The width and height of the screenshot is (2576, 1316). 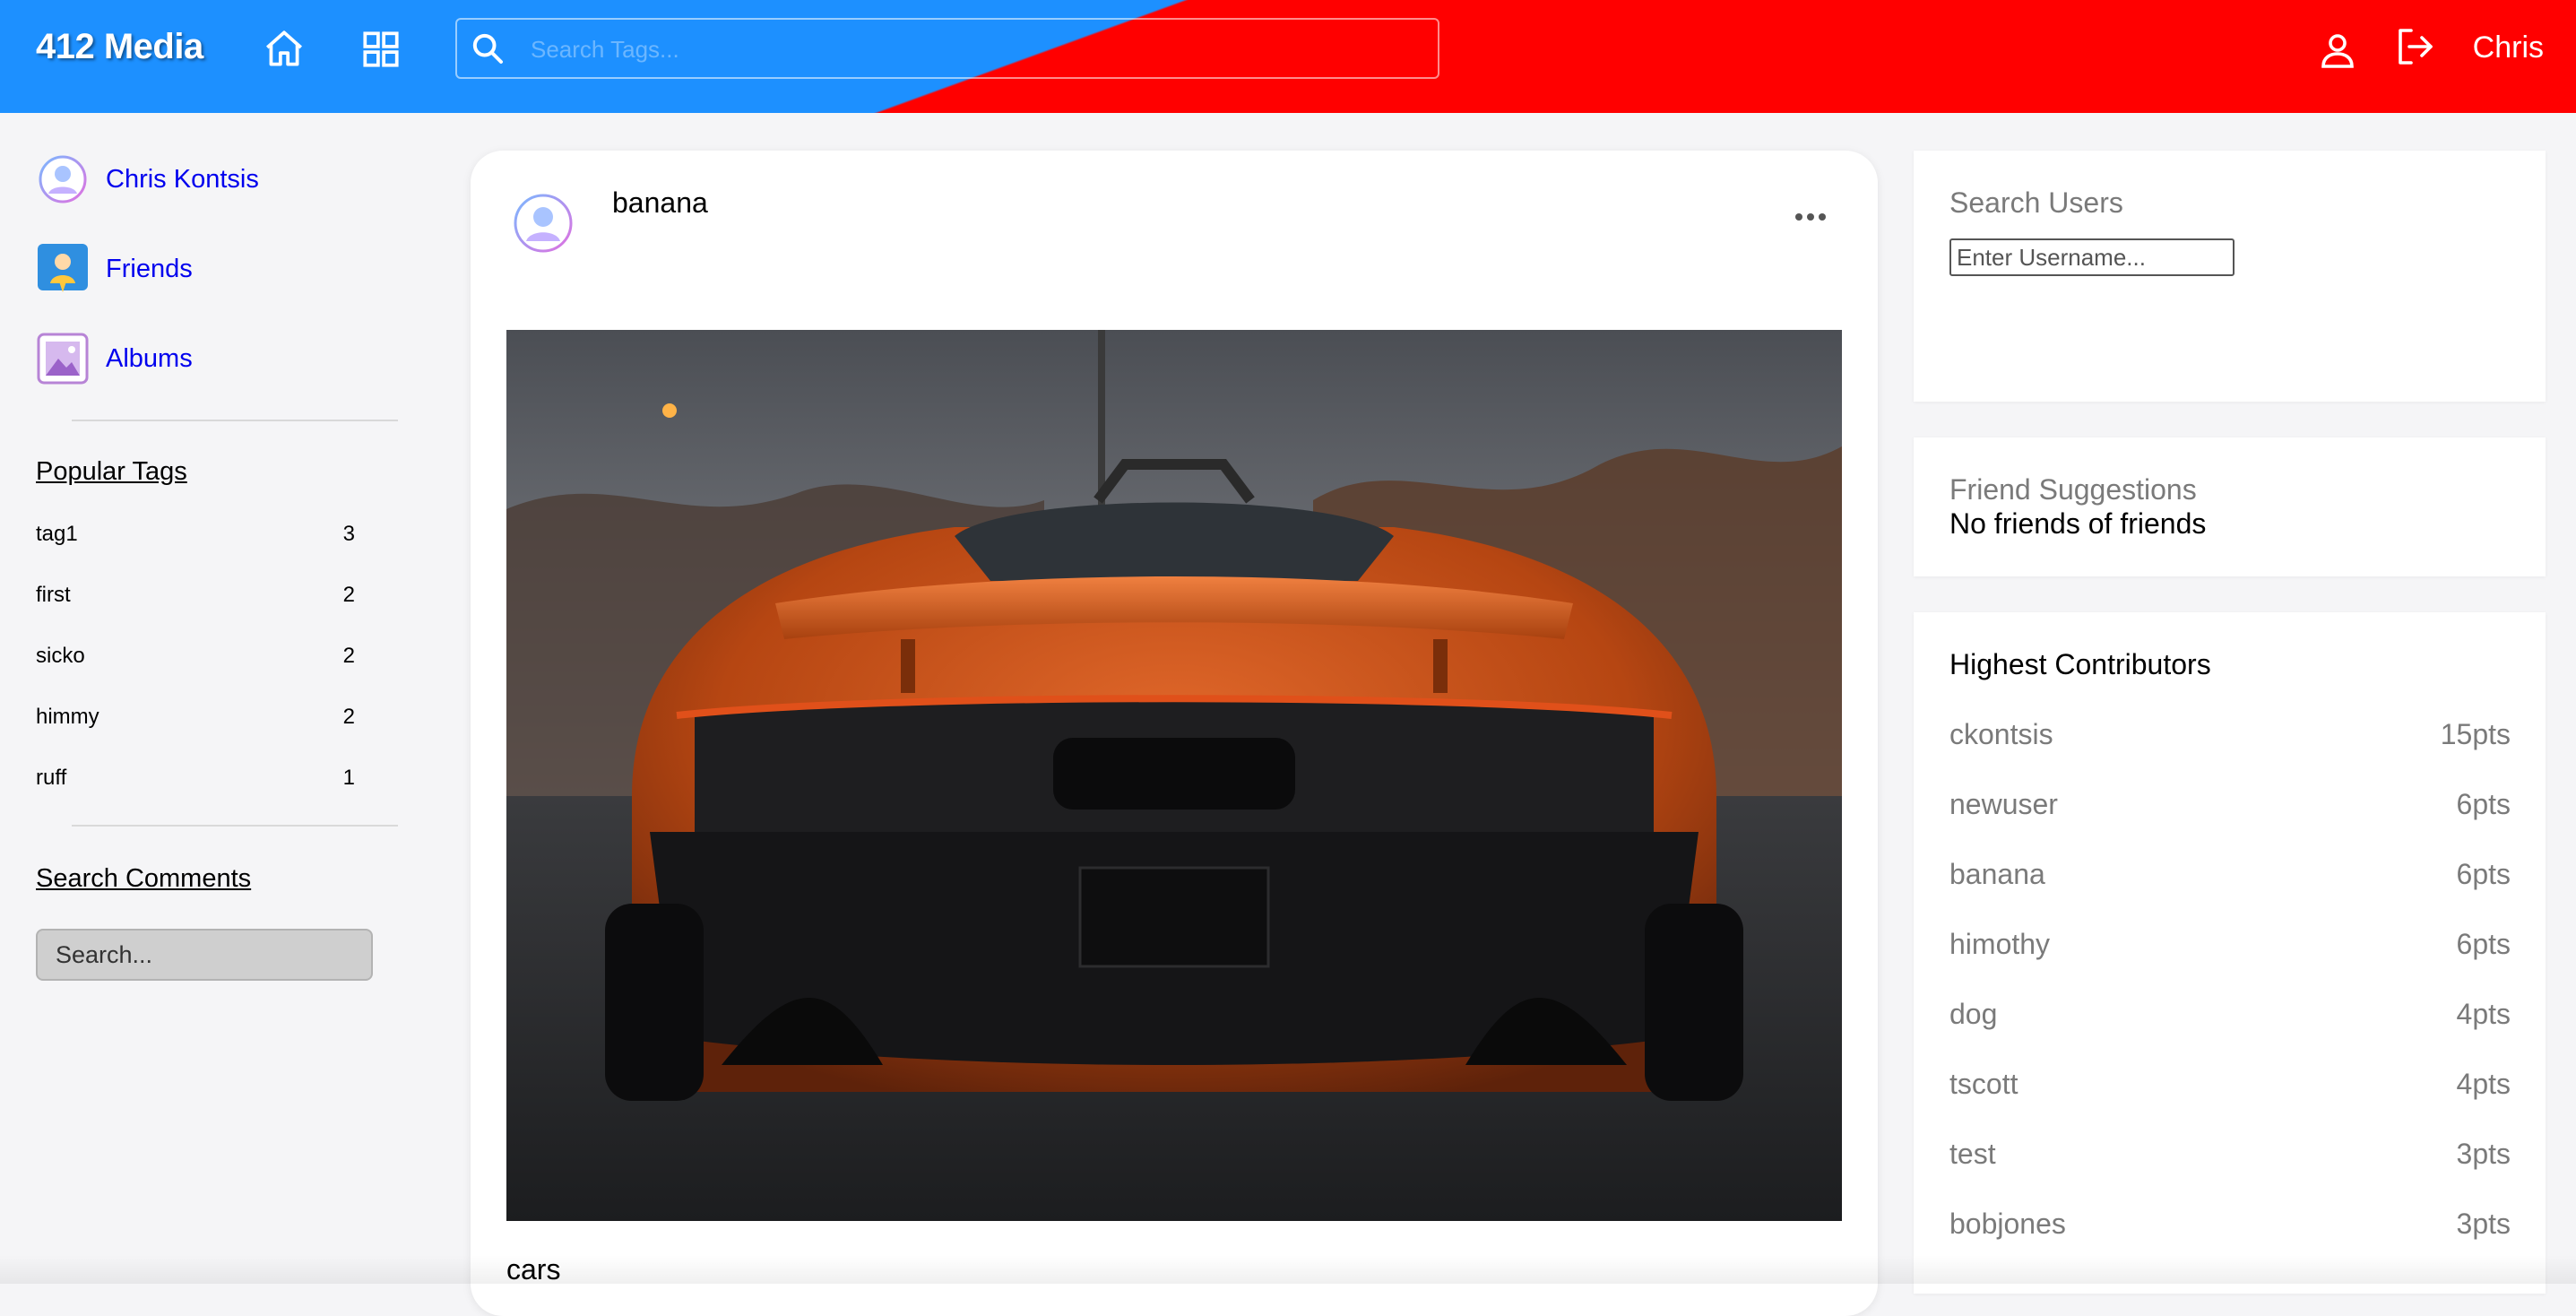 What do you see at coordinates (348, 534) in the screenshot?
I see `tag-count: 3` at bounding box center [348, 534].